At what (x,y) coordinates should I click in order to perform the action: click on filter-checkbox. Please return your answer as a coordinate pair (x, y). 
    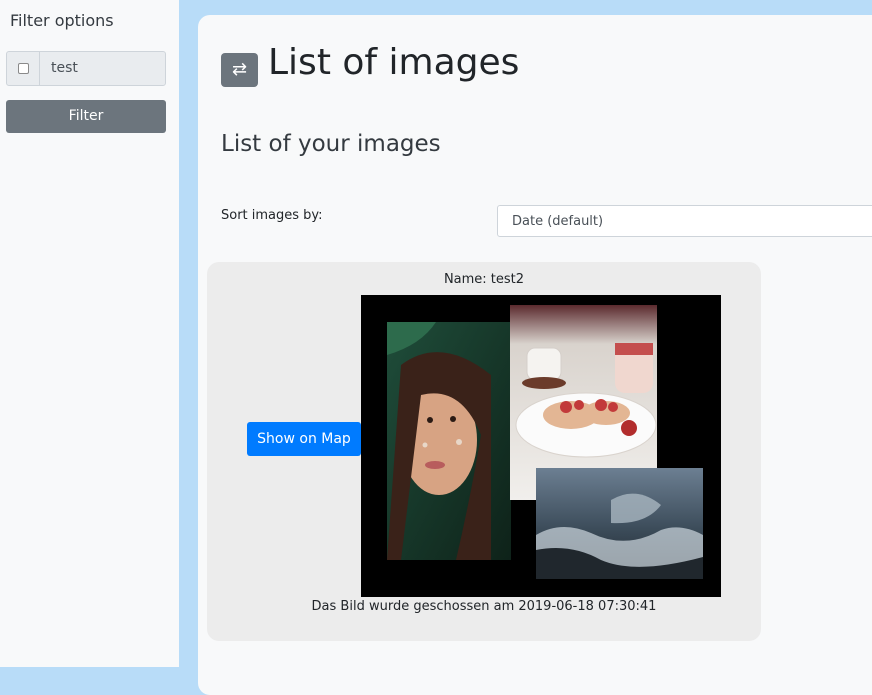
    Looking at the image, I should click on (23, 68).